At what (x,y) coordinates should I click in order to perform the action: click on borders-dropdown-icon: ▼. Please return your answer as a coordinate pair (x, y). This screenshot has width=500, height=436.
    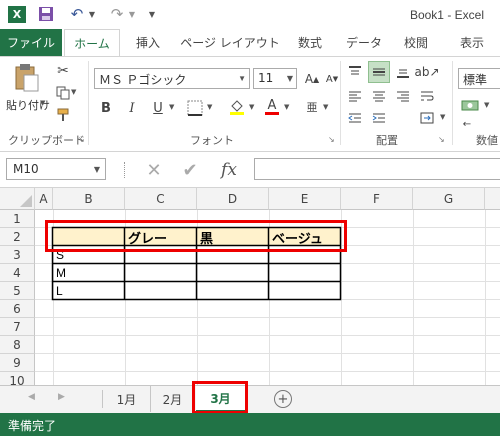
    Looking at the image, I should click on (209, 107).